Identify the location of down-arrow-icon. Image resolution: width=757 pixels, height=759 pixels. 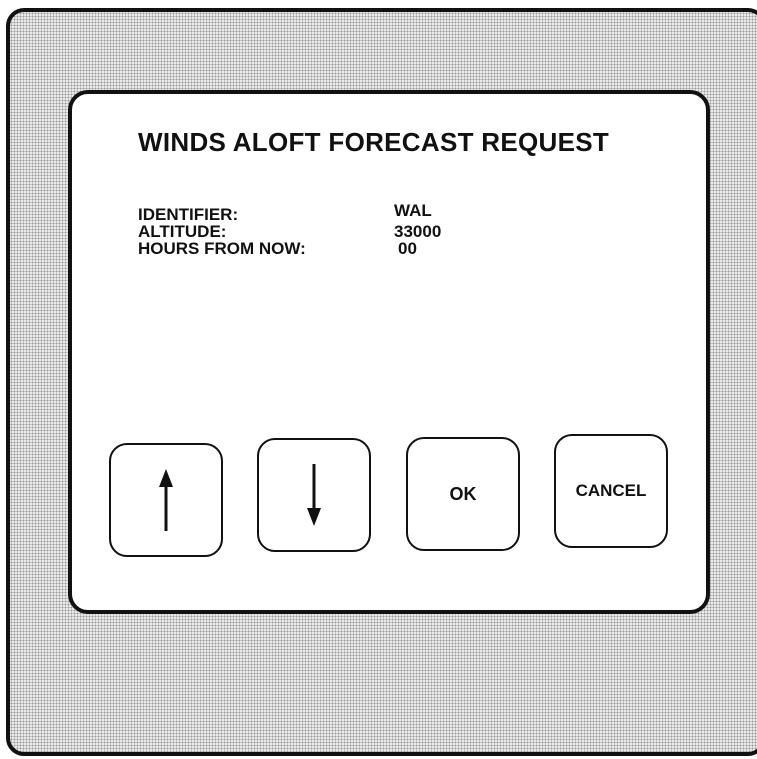
(314, 495).